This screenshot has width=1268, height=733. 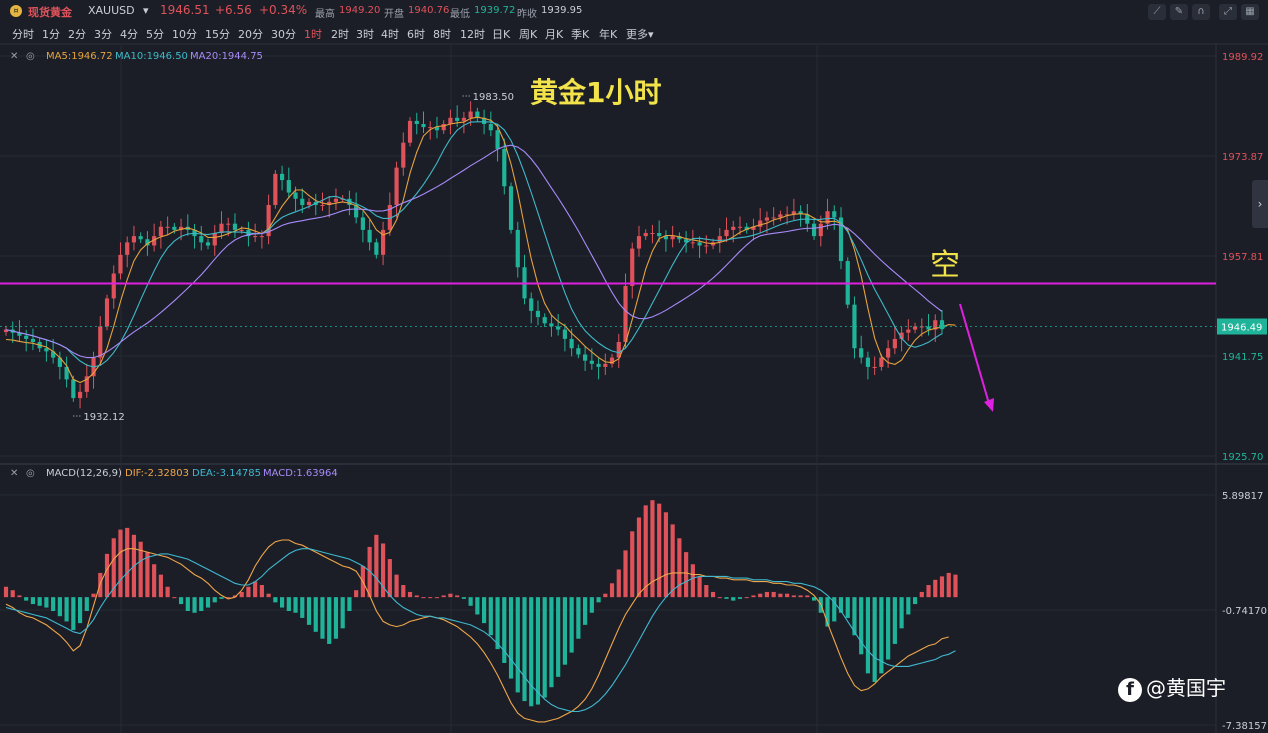 I want to click on macd-tick-2: -7.38157, so click(x=1244, y=726).